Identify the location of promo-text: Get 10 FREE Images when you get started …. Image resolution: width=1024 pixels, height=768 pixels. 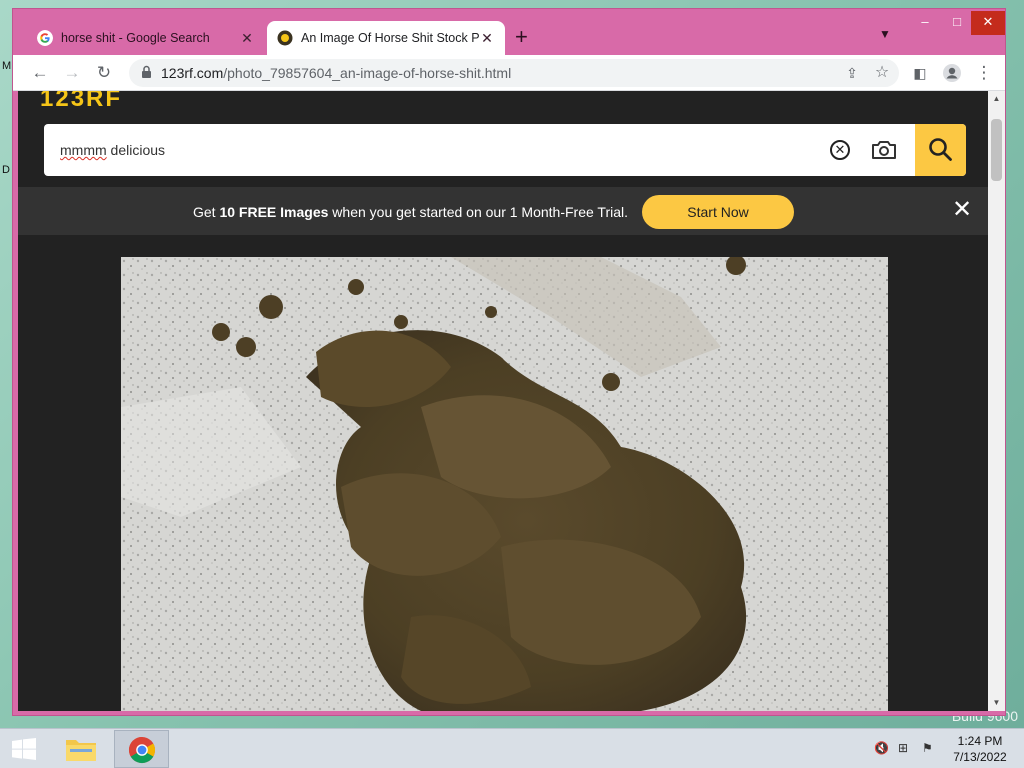
(410, 212).